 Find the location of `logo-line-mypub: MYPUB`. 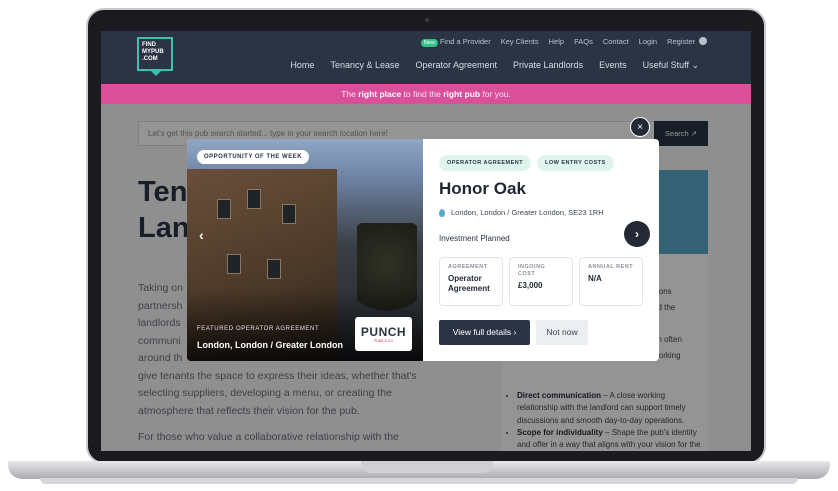

logo-line-mypub: MYPUB is located at coordinates (153, 52).